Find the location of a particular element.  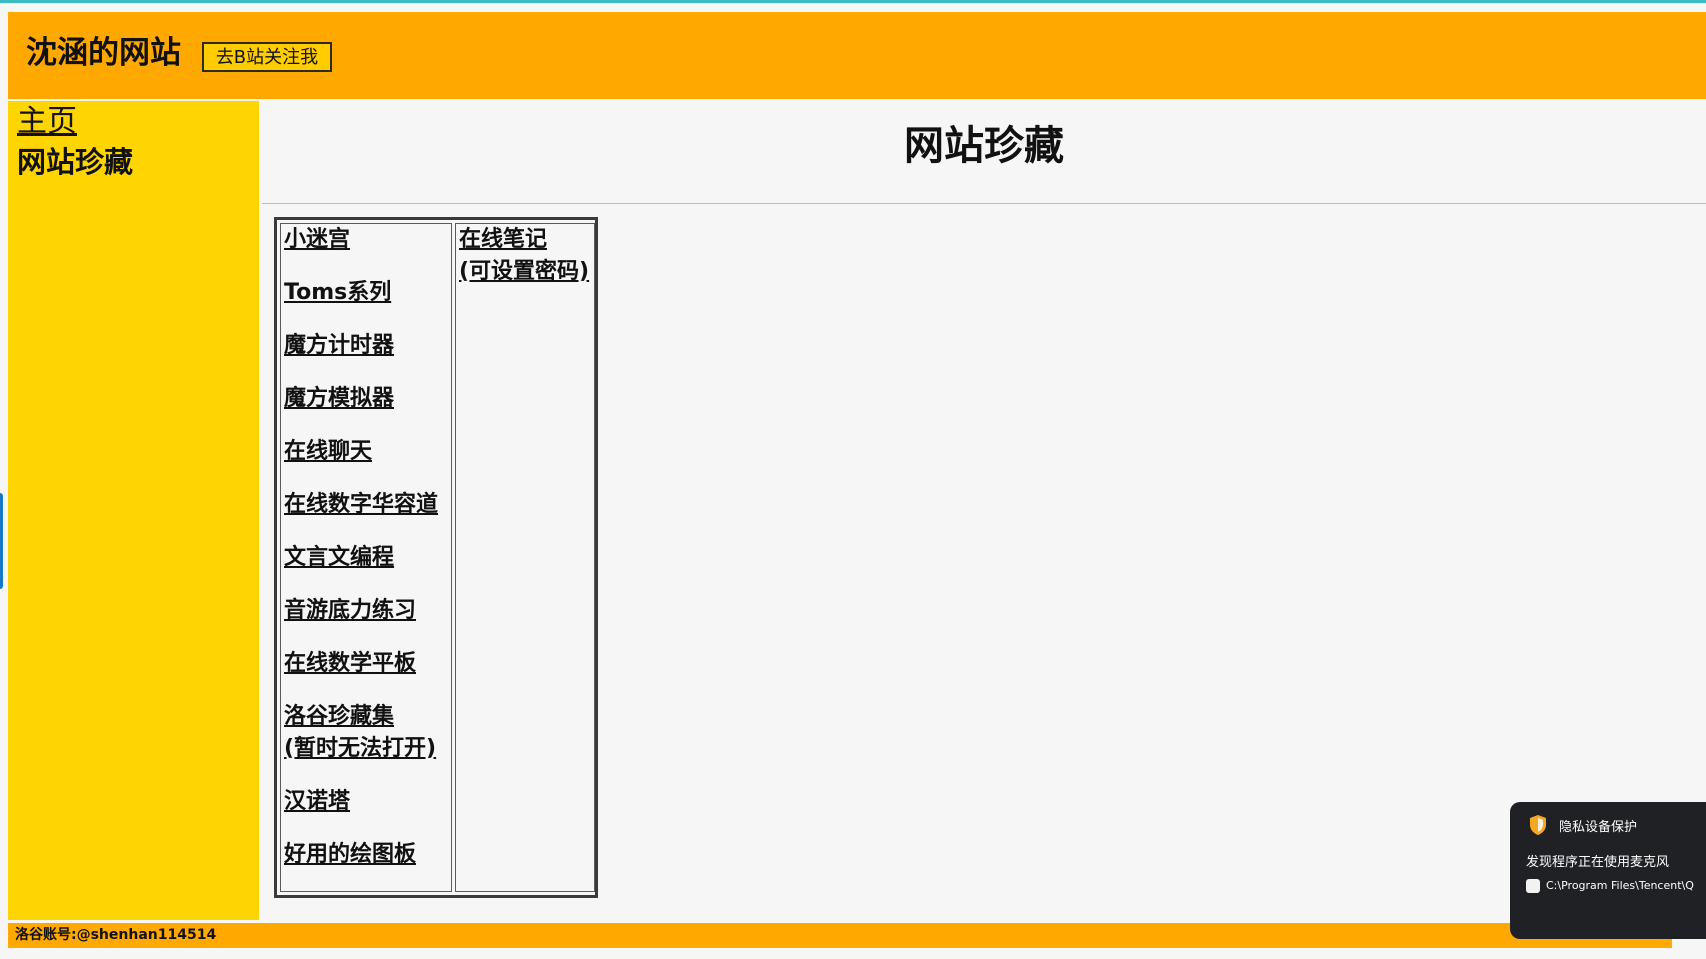

notification-title: 隐私设备保护 is located at coordinates (1598, 827).